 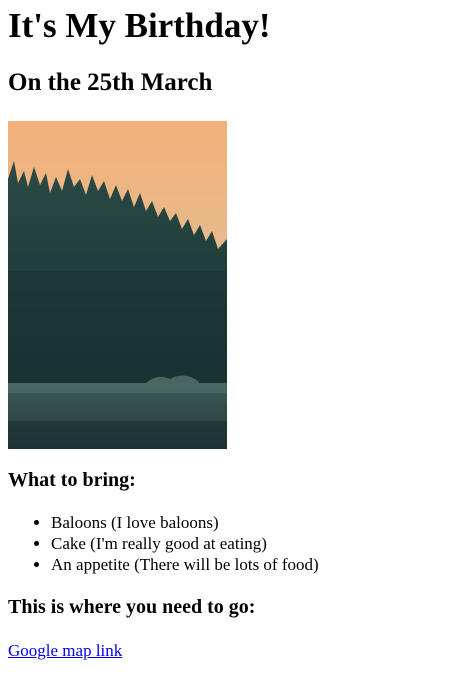 What do you see at coordinates (65, 650) in the screenshot?
I see `google-map-link: Google map link` at bounding box center [65, 650].